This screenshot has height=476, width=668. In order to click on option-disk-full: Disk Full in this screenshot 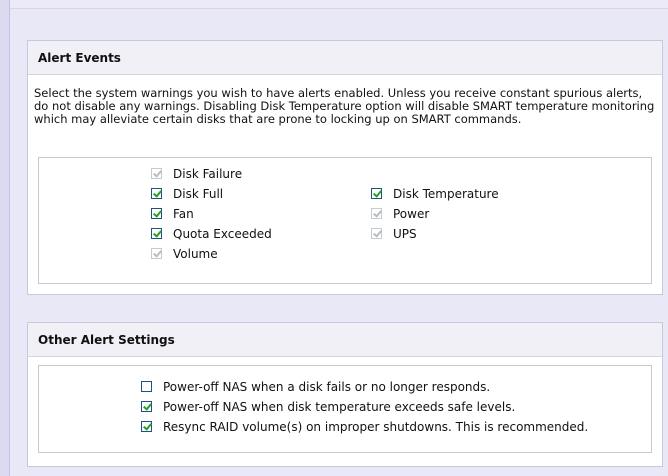, I will do `click(187, 194)`.